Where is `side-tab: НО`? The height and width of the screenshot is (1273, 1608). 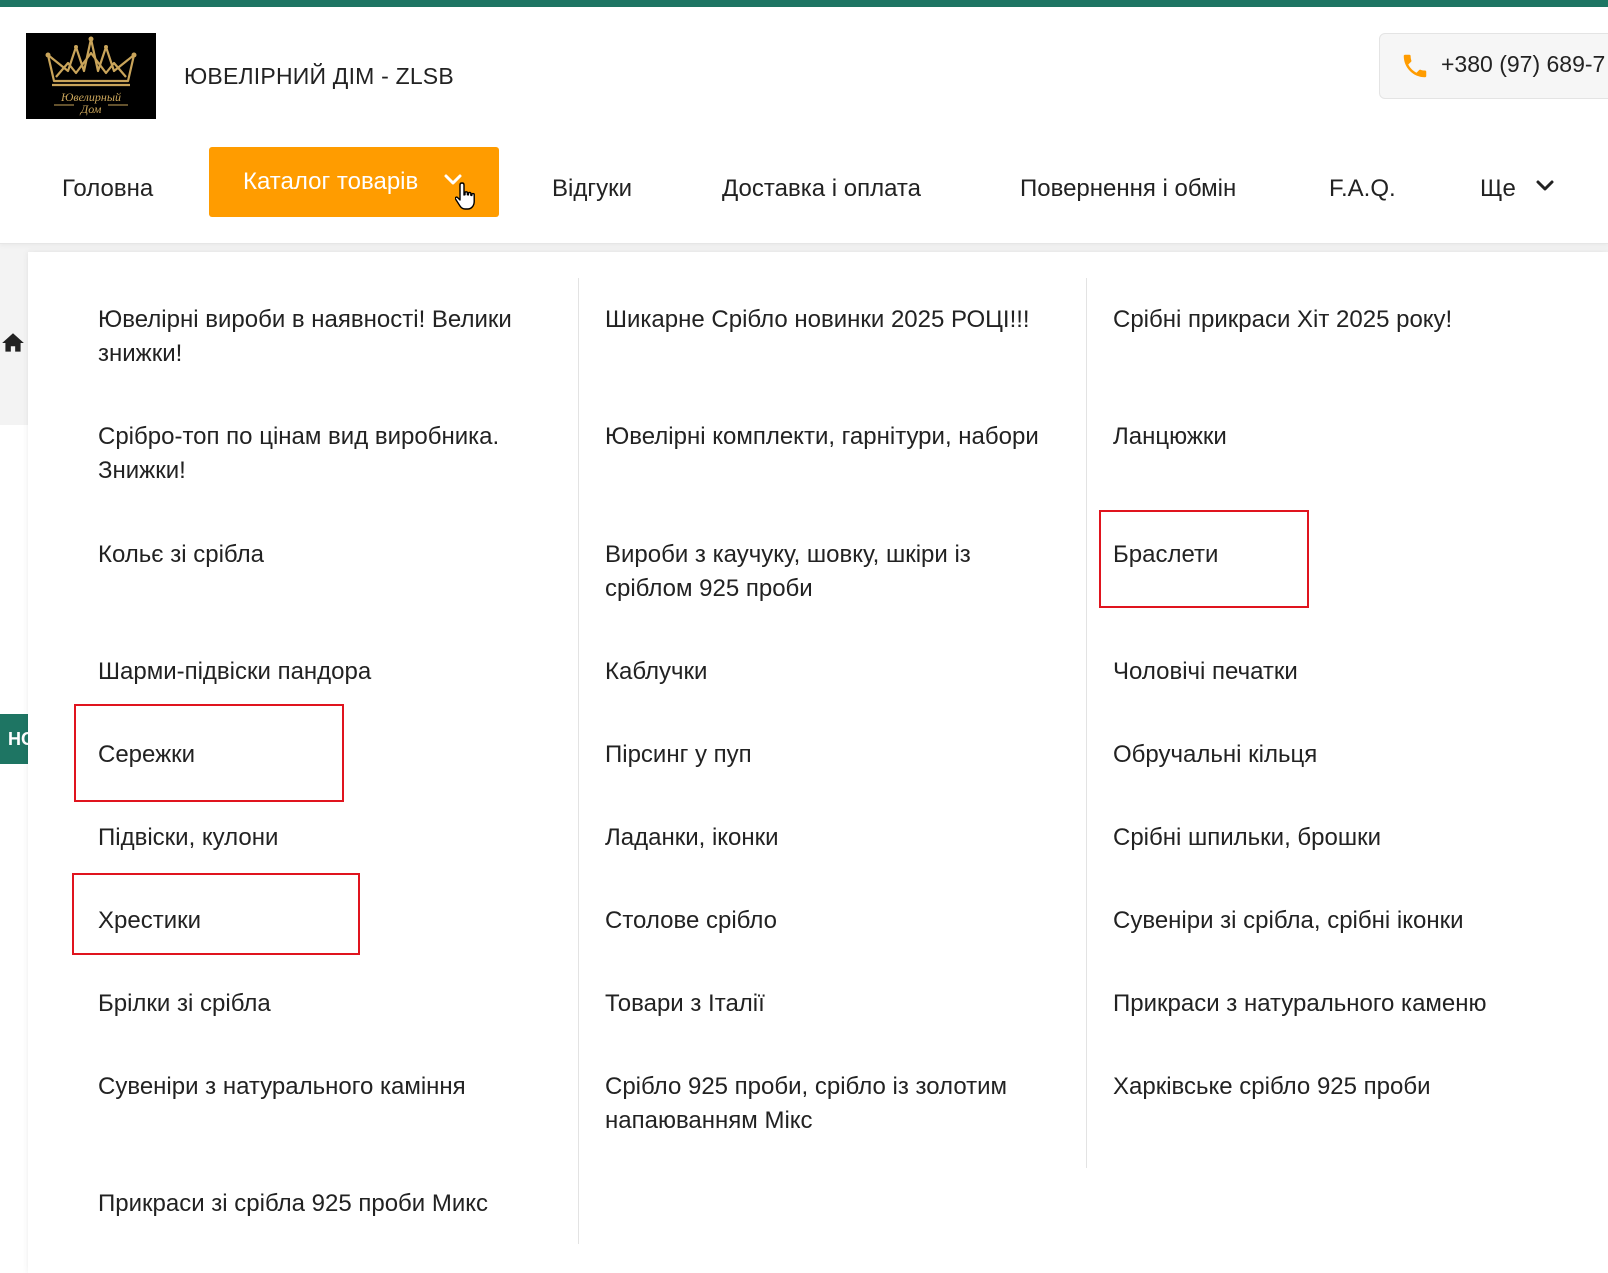
side-tab: НО is located at coordinates (14, 739).